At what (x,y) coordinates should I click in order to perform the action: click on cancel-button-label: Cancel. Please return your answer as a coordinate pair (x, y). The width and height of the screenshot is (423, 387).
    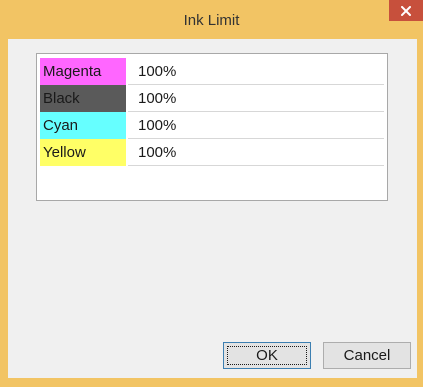
    Looking at the image, I should click on (367, 355).